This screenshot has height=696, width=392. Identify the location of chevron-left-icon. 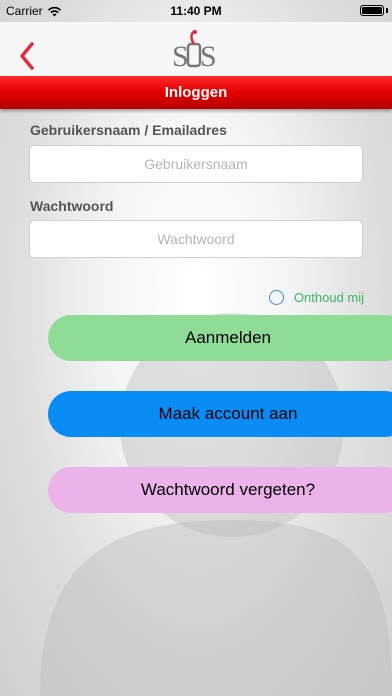
(27, 56).